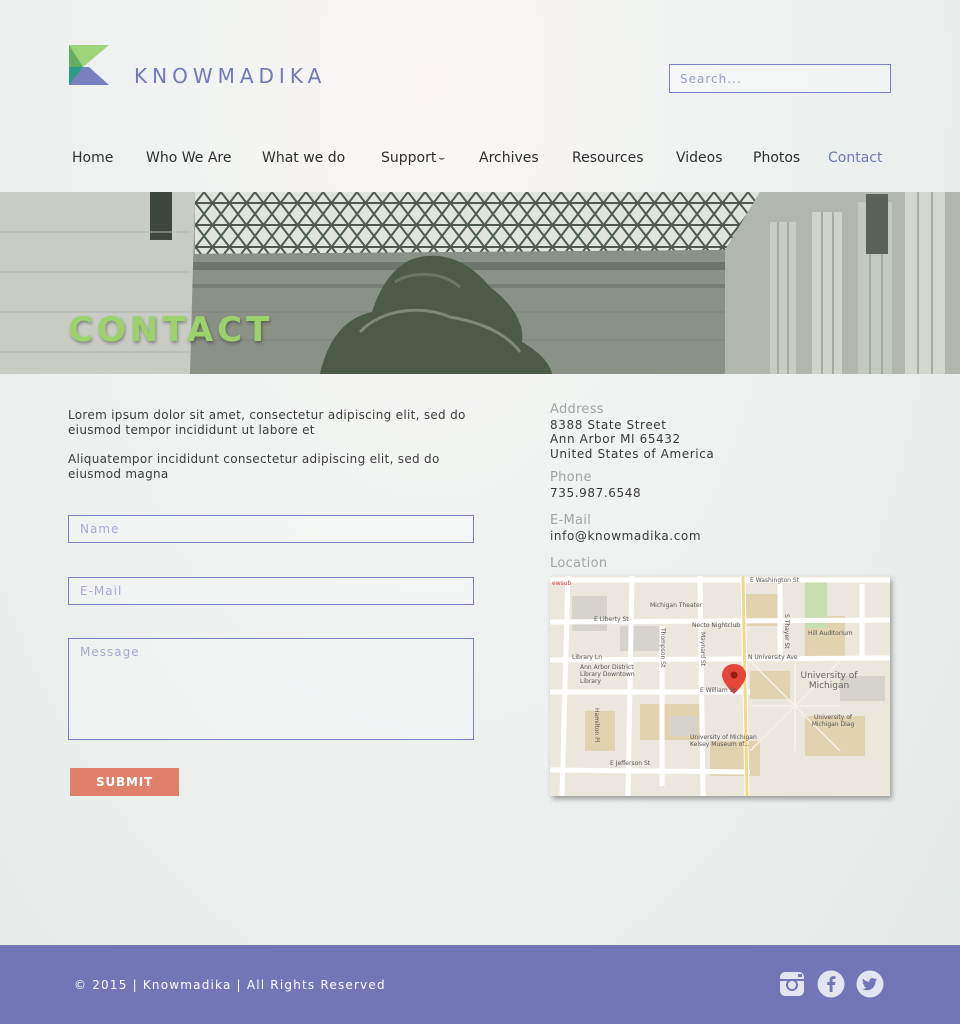 The image size is (960, 1024). I want to click on nav-what-we-do: What we do, so click(303, 158).